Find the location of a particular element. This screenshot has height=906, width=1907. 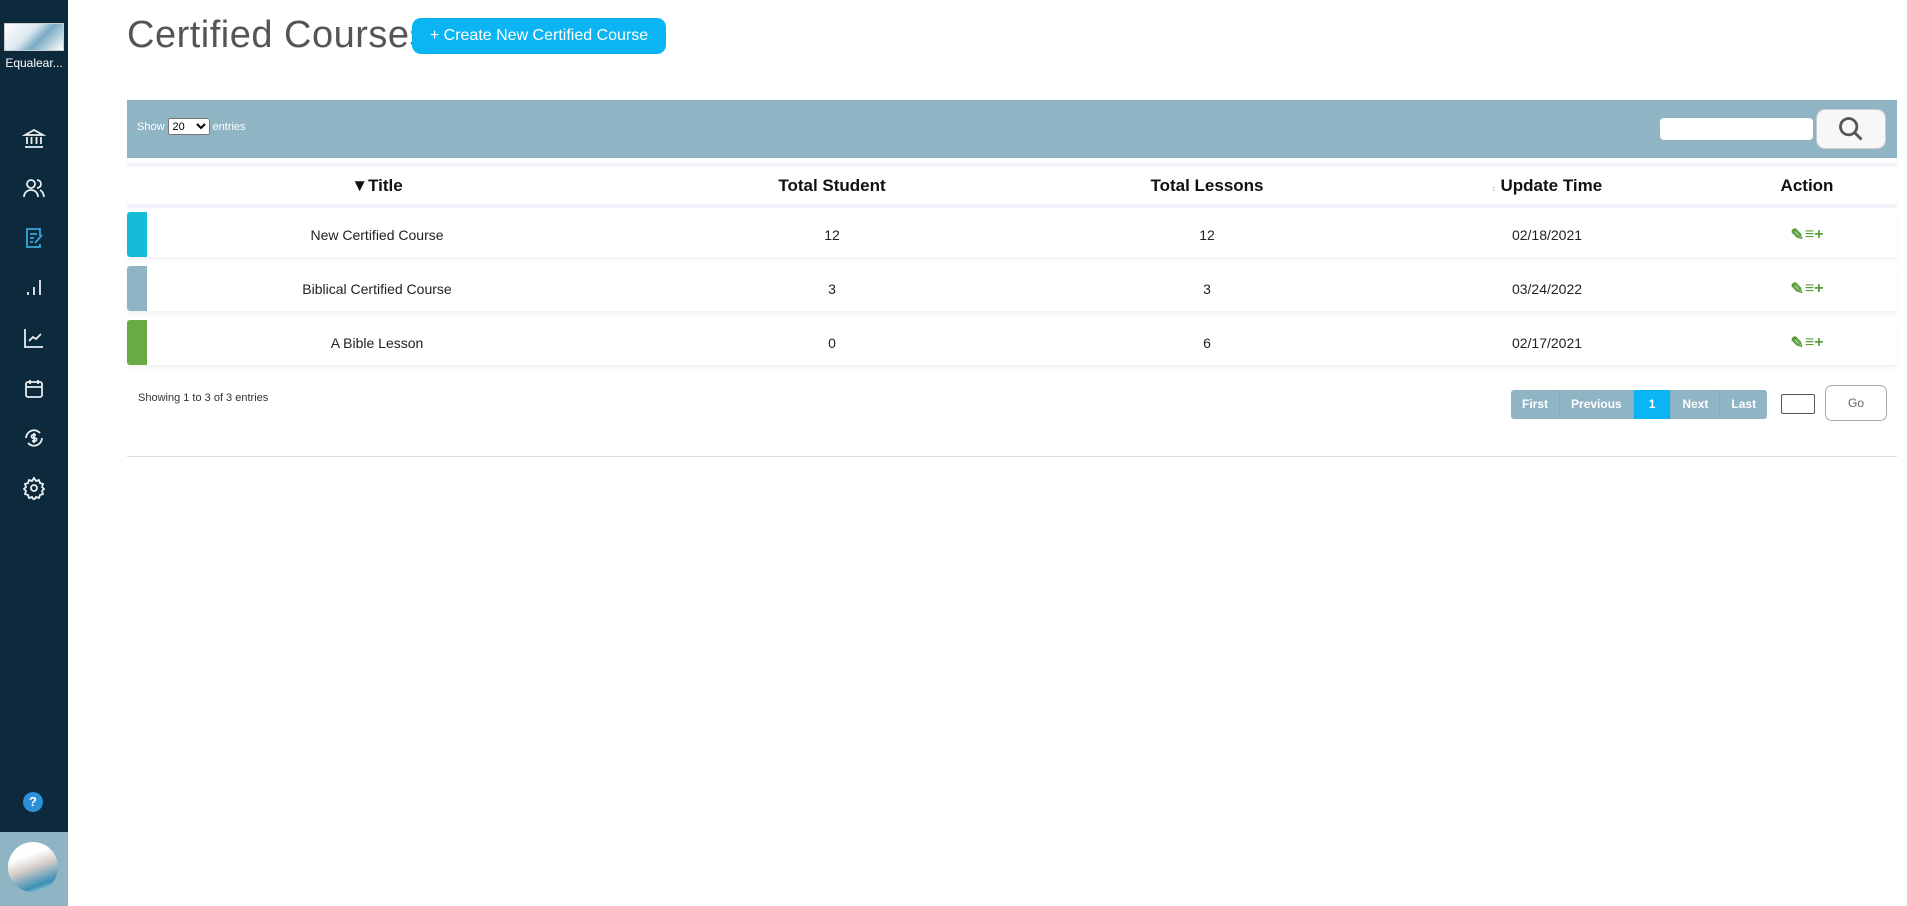

nav-billing is located at coordinates (34, 438).